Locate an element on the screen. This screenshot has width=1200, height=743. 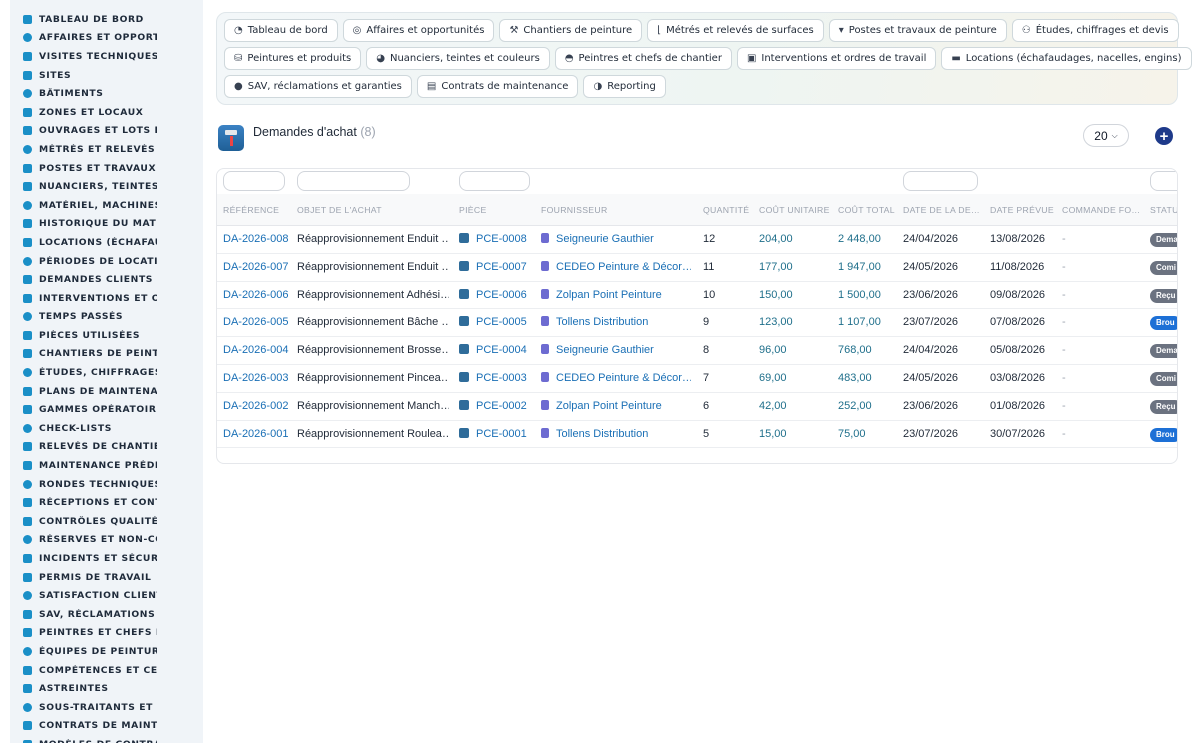
sidebar-item: CHANTIERS DE PEINTURE is located at coordinates (106, 354).